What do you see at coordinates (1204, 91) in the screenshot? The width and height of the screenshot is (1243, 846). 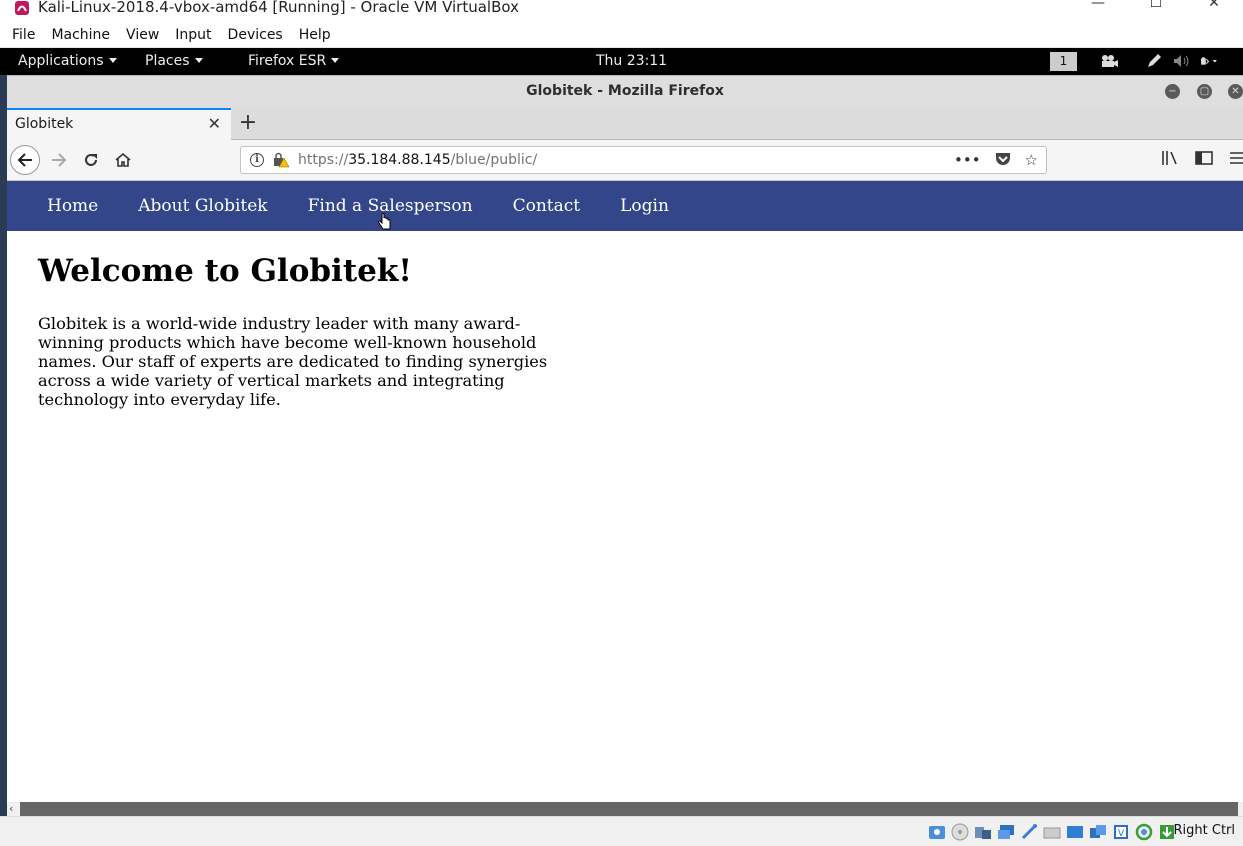 I see `ff-maximize-button: ▢` at bounding box center [1204, 91].